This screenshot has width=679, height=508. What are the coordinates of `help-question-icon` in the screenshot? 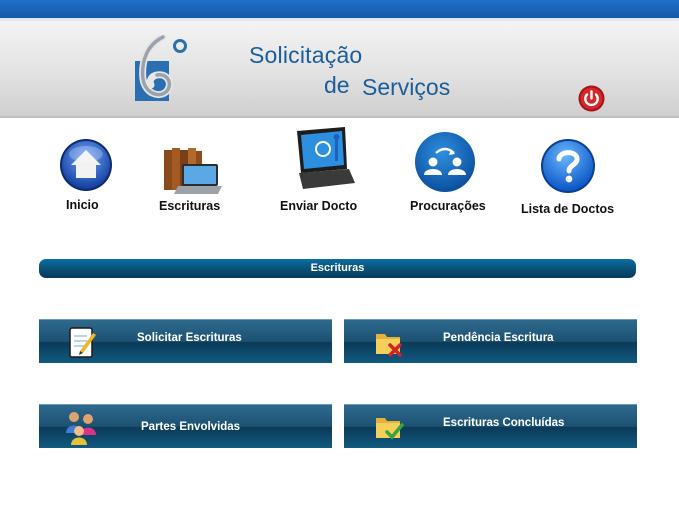 It's located at (568, 166).